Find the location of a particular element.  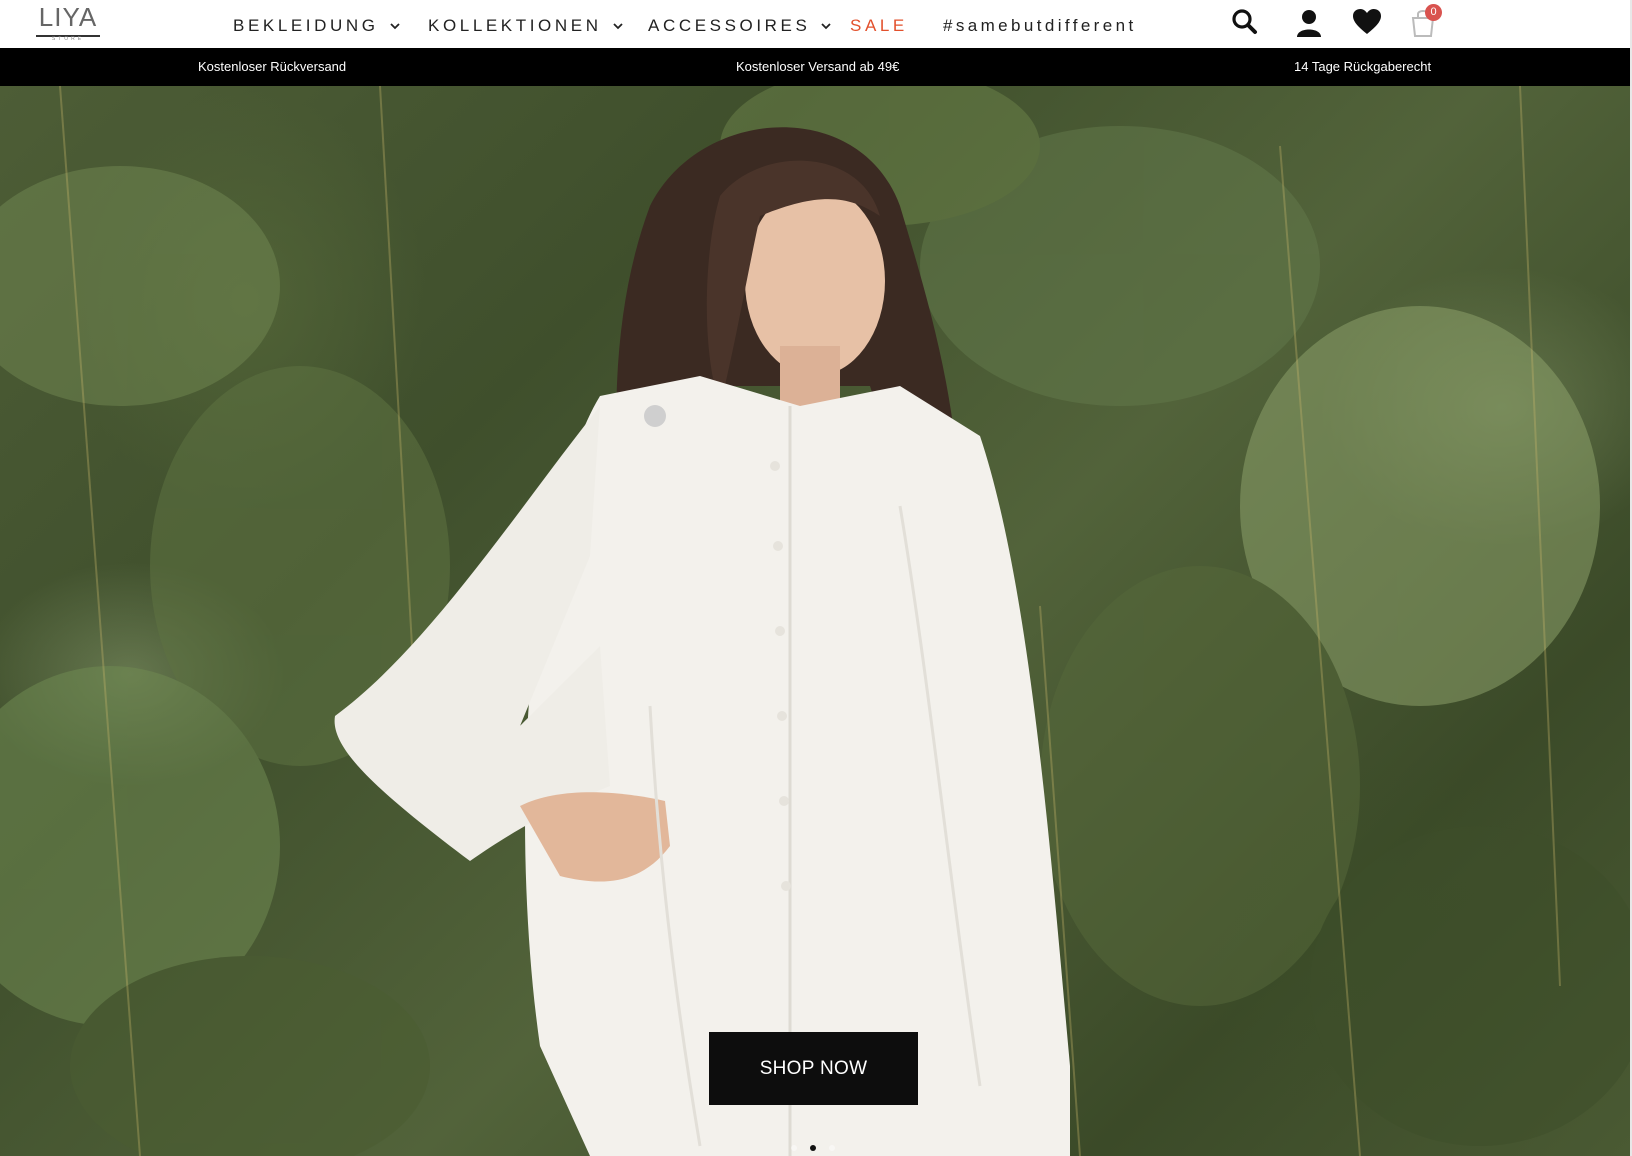

announcement-free-shipping: Kostenloser Versand ab 49€ is located at coordinates (818, 66).